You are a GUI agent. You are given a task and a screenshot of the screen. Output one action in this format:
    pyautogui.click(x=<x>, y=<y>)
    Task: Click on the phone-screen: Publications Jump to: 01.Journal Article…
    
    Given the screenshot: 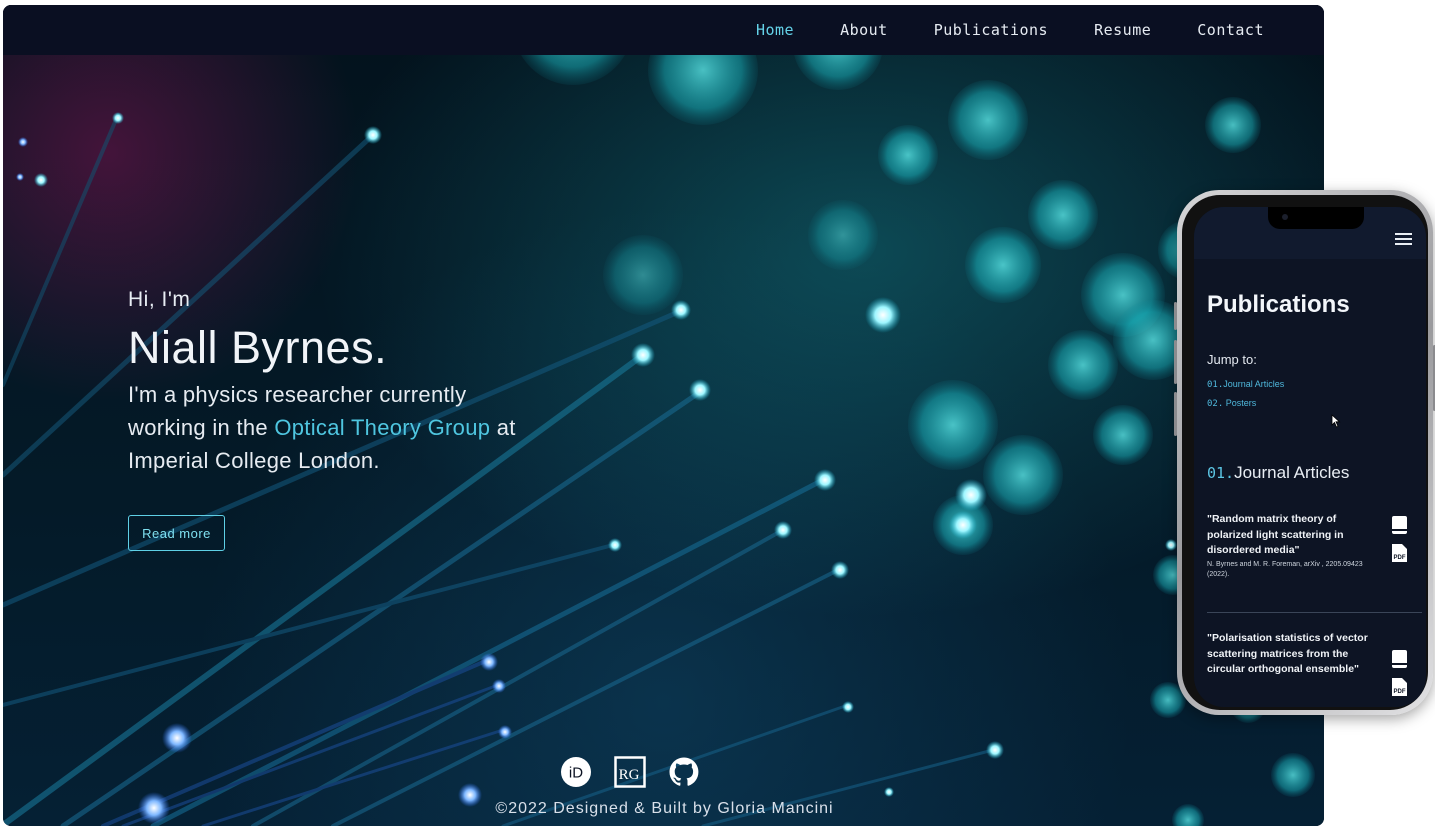 What is the action you would take?
    pyautogui.click(x=1310, y=457)
    